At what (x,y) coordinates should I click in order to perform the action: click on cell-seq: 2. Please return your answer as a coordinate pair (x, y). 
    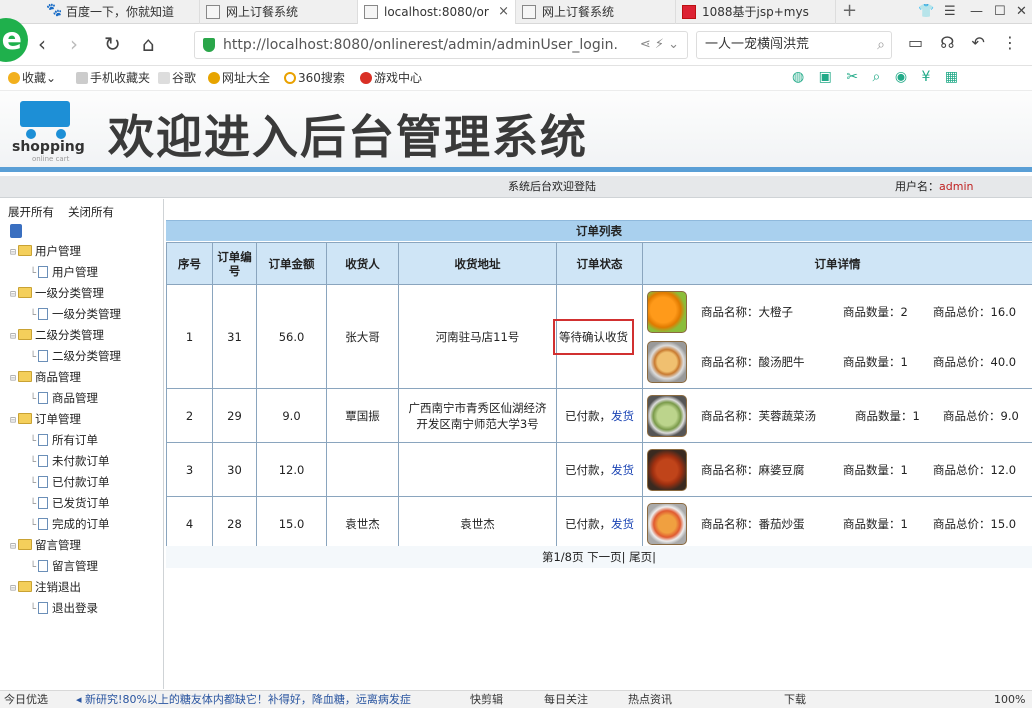
    Looking at the image, I should click on (189, 415).